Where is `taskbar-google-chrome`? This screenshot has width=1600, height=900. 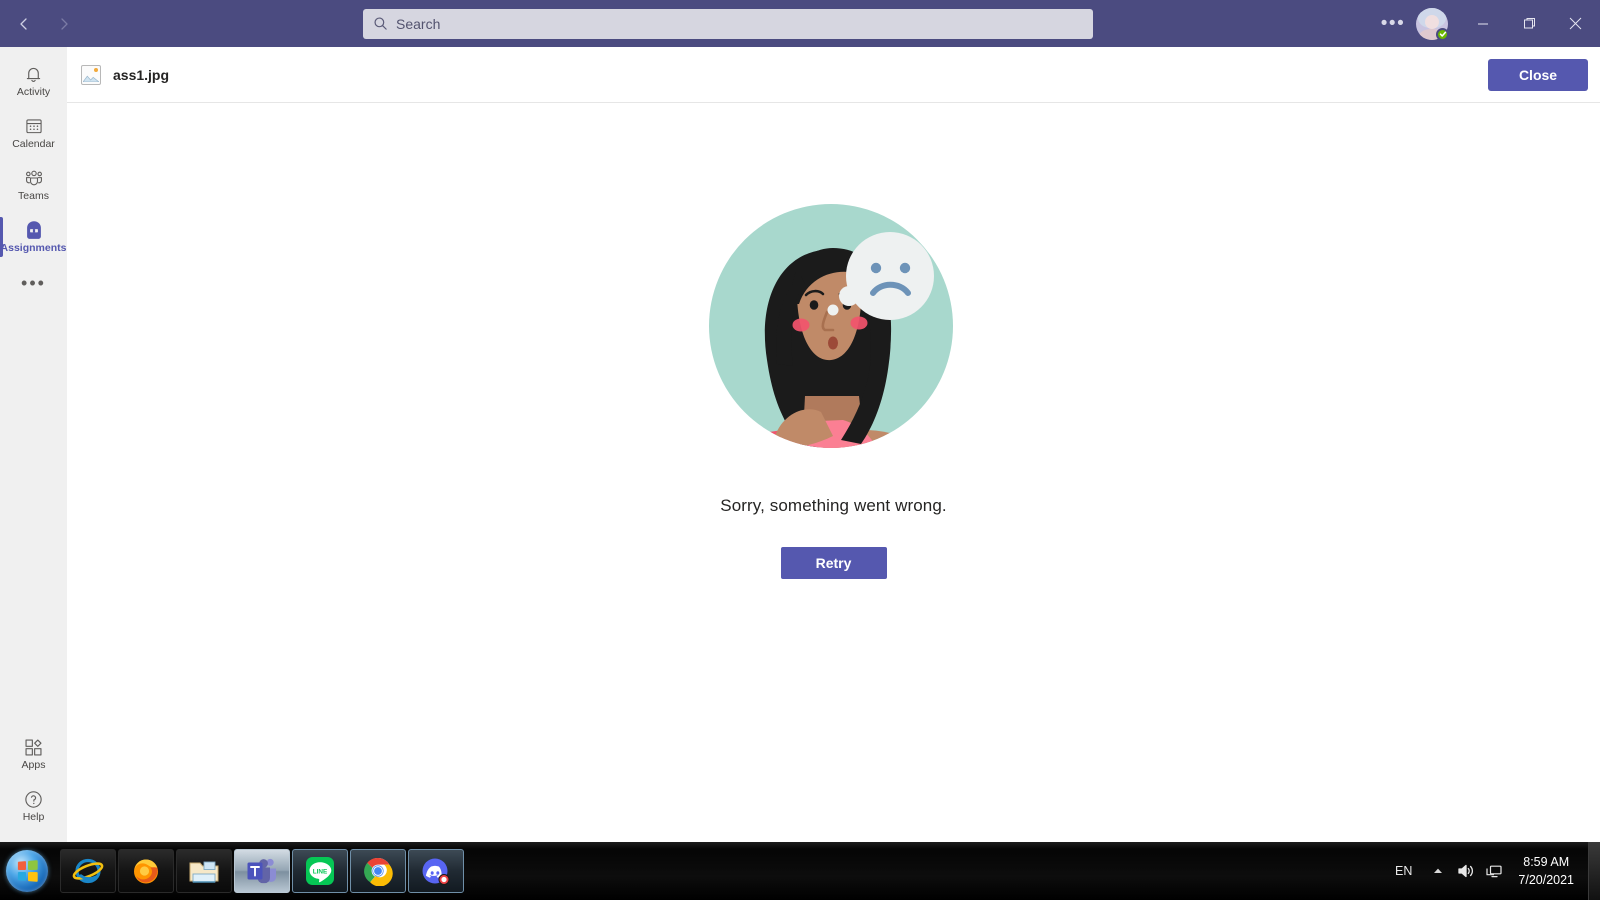 taskbar-google-chrome is located at coordinates (378, 871).